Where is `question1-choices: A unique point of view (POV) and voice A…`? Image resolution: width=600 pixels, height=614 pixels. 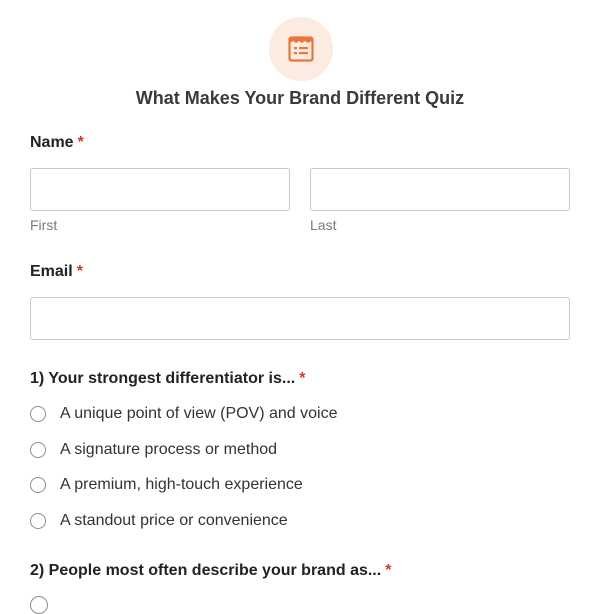 question1-choices: A unique point of view (POV) and voice A… is located at coordinates (184, 473).